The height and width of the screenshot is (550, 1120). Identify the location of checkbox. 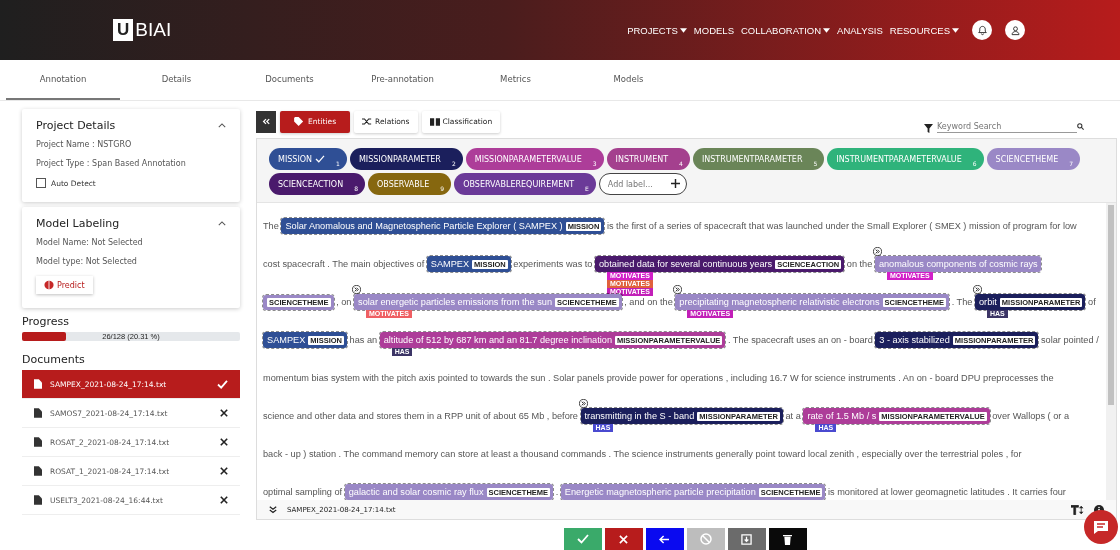
(41, 183).